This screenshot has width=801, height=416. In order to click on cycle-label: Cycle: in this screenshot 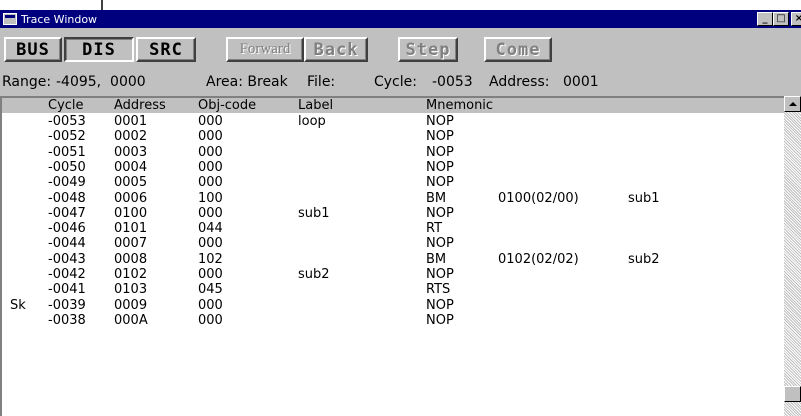, I will do `click(395, 82)`.